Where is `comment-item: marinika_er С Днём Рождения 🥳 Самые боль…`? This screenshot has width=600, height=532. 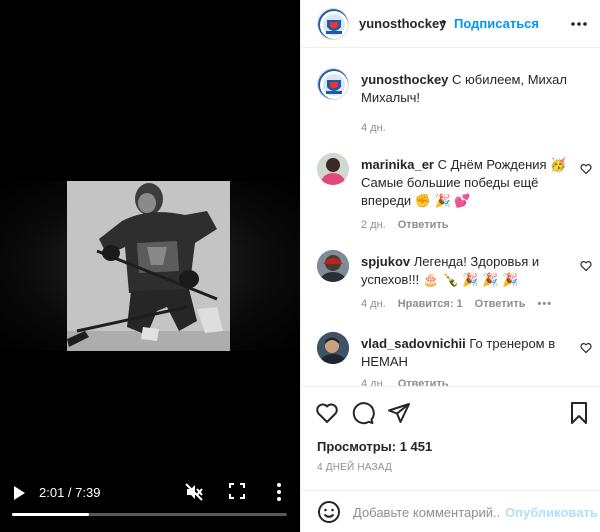
comment-item: marinika_er С Днём Рождения 🥳 Самые боль… is located at coordinates (450, 193).